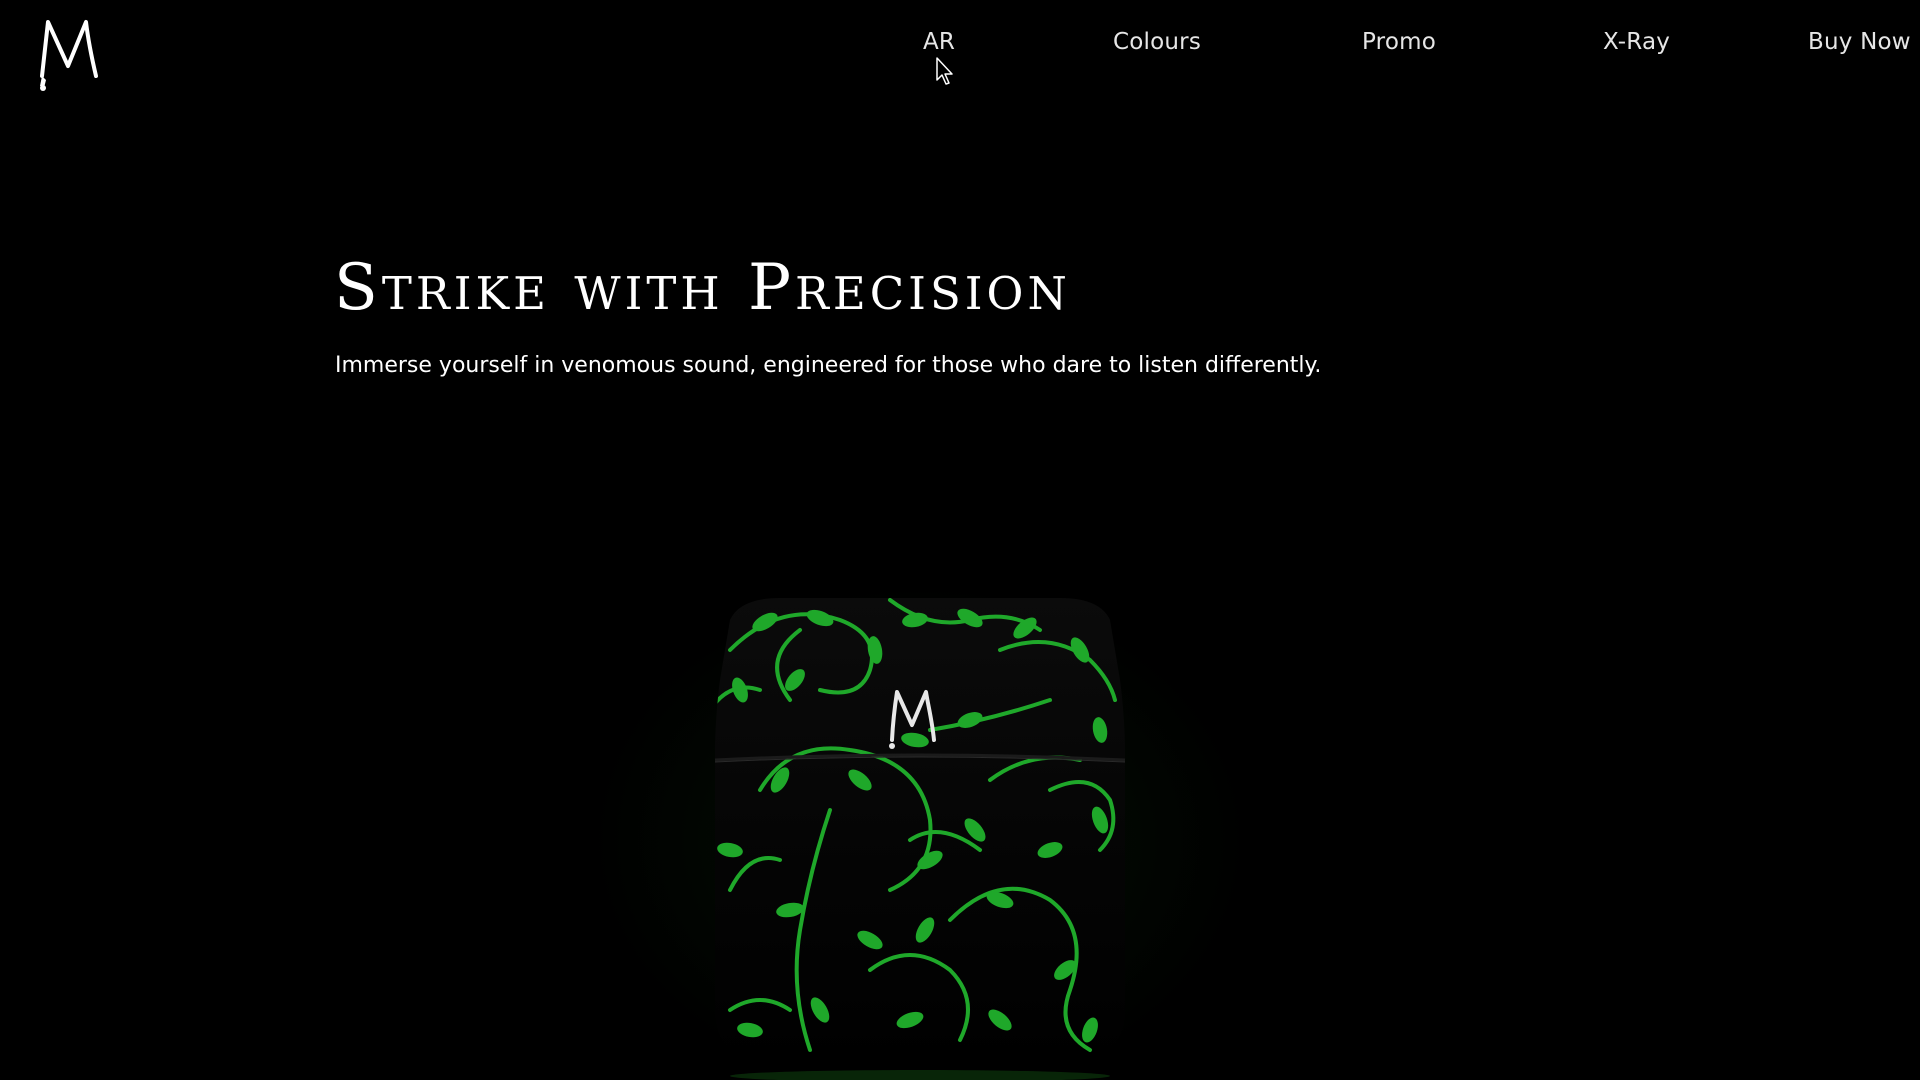 The width and height of the screenshot is (1920, 1080). What do you see at coordinates (702, 288) in the screenshot?
I see `hero-title: Strike with Precision` at bounding box center [702, 288].